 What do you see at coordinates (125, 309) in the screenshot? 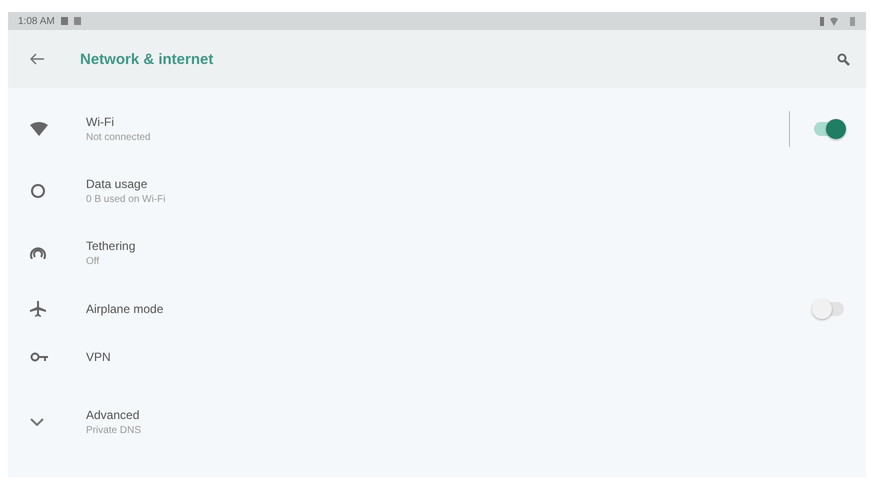
I see `item-title: Airplane mode` at bounding box center [125, 309].